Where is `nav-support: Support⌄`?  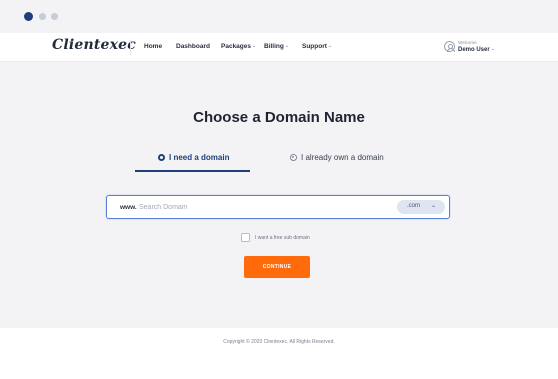
nav-support: Support⌄ is located at coordinates (317, 46).